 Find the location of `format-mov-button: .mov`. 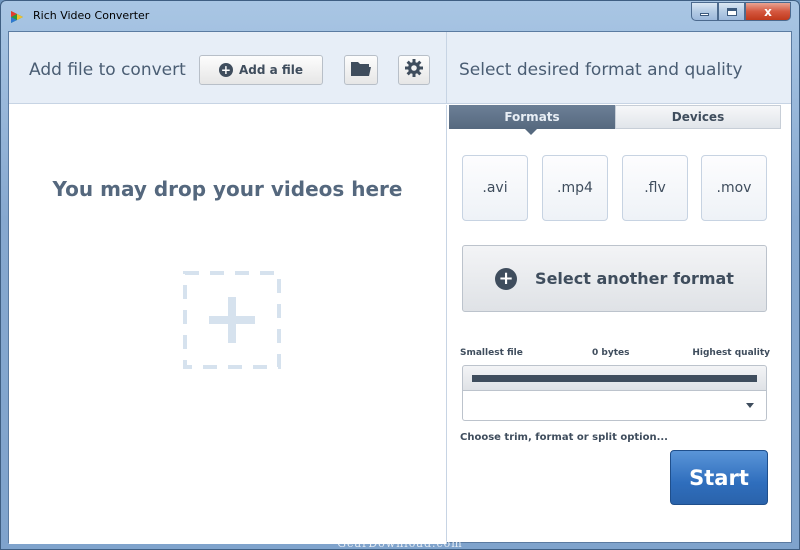

format-mov-button: .mov is located at coordinates (734, 188).